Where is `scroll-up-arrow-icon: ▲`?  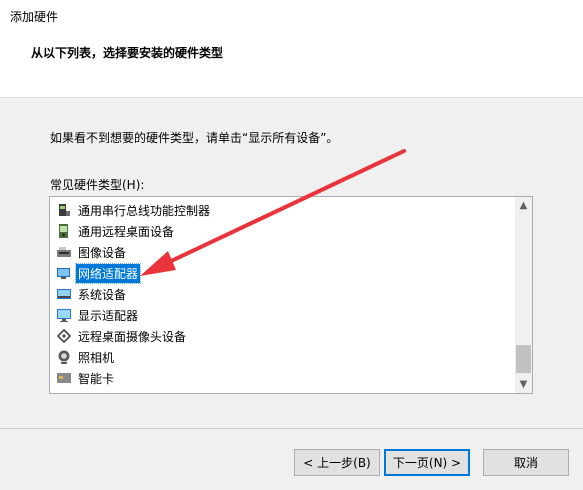
scroll-up-arrow-icon: ▲ is located at coordinates (523, 205).